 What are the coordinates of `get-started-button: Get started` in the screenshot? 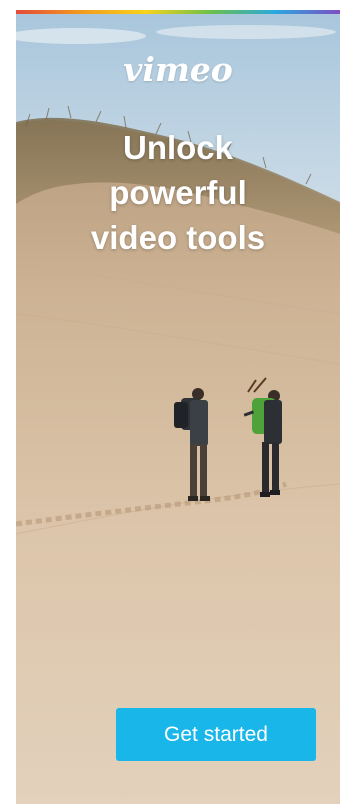 It's located at (216, 734).